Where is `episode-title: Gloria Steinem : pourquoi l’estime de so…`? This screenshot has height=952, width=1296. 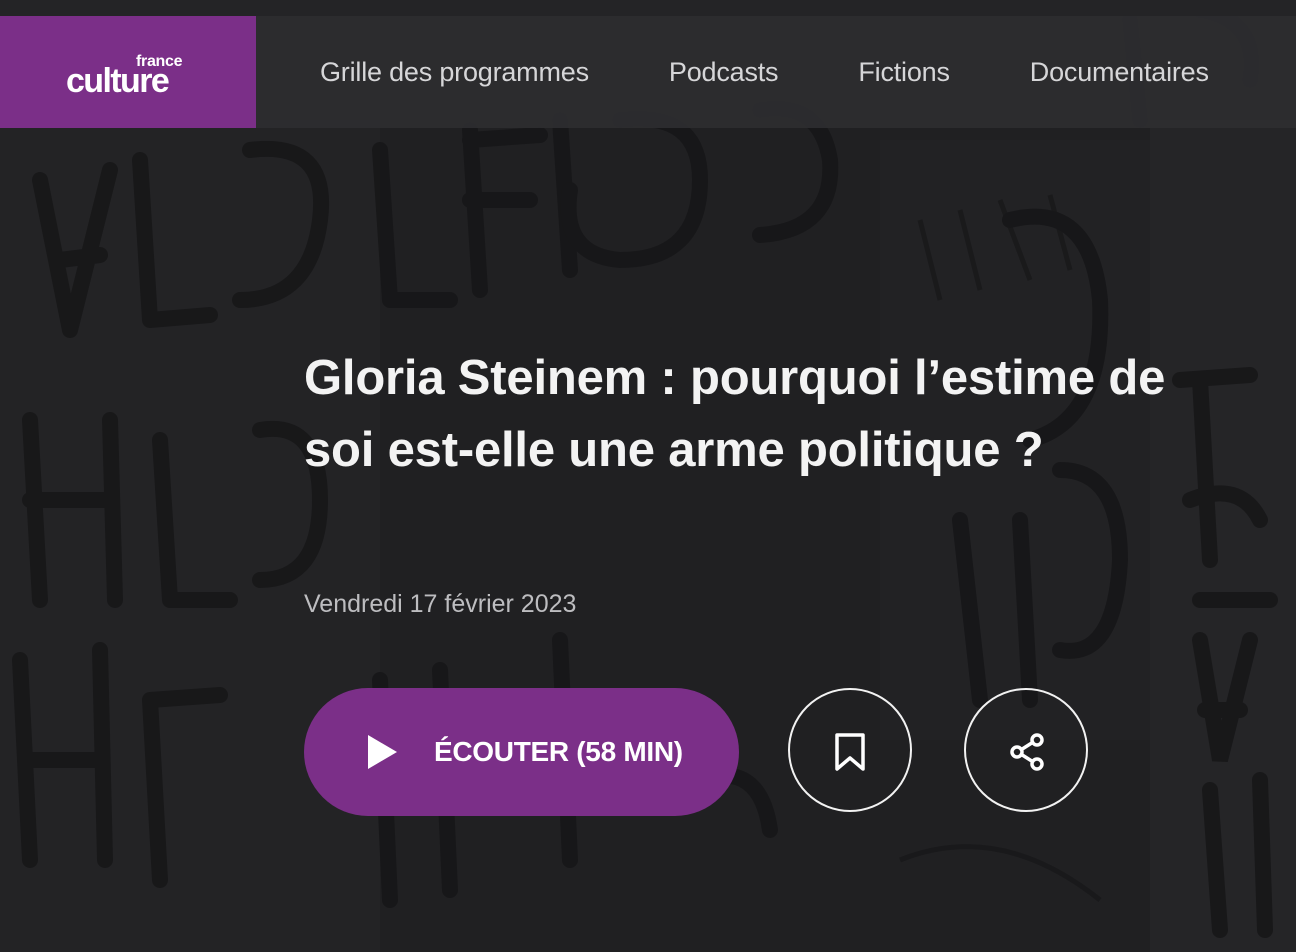 episode-title: Gloria Steinem : pourquoi l’estime de so… is located at coordinates (735, 414).